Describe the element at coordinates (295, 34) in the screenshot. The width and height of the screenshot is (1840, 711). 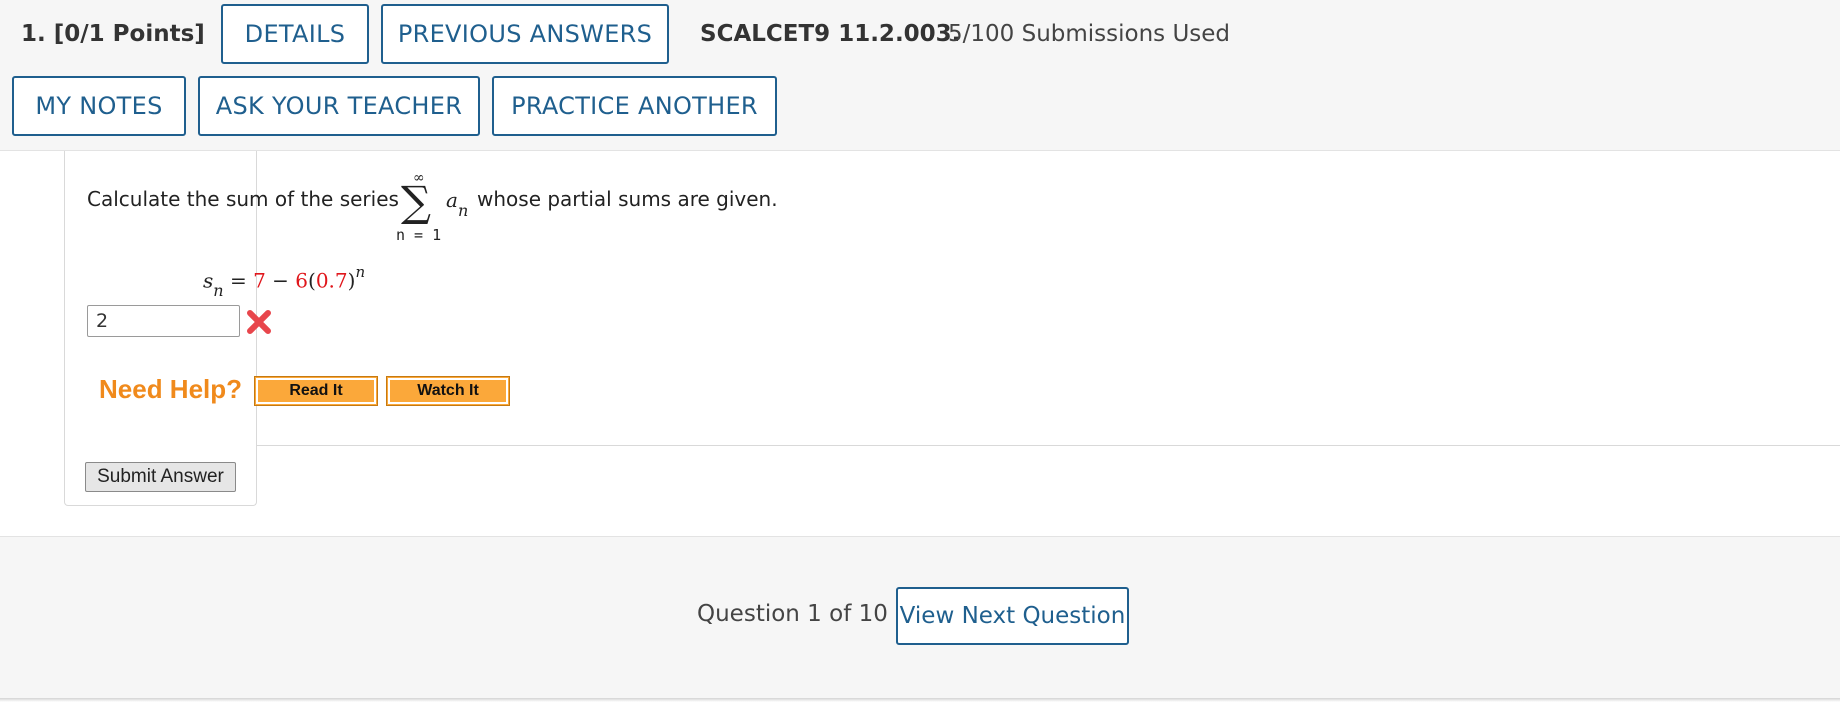
I see `details-button: DETAILS` at that location.